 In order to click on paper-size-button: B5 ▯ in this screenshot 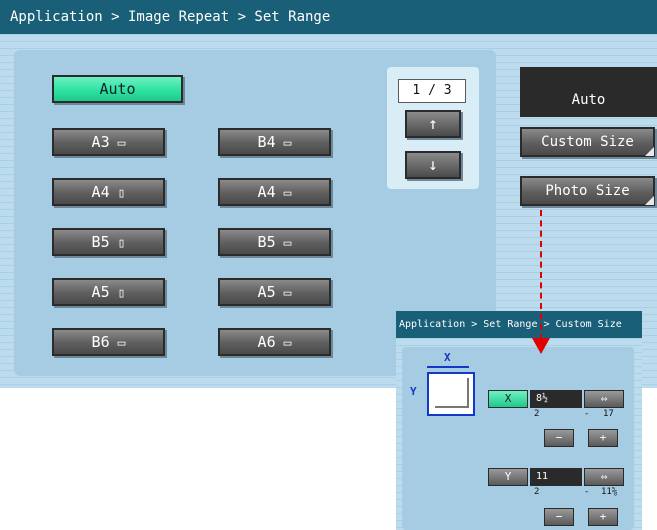, I will do `click(108, 242)`.